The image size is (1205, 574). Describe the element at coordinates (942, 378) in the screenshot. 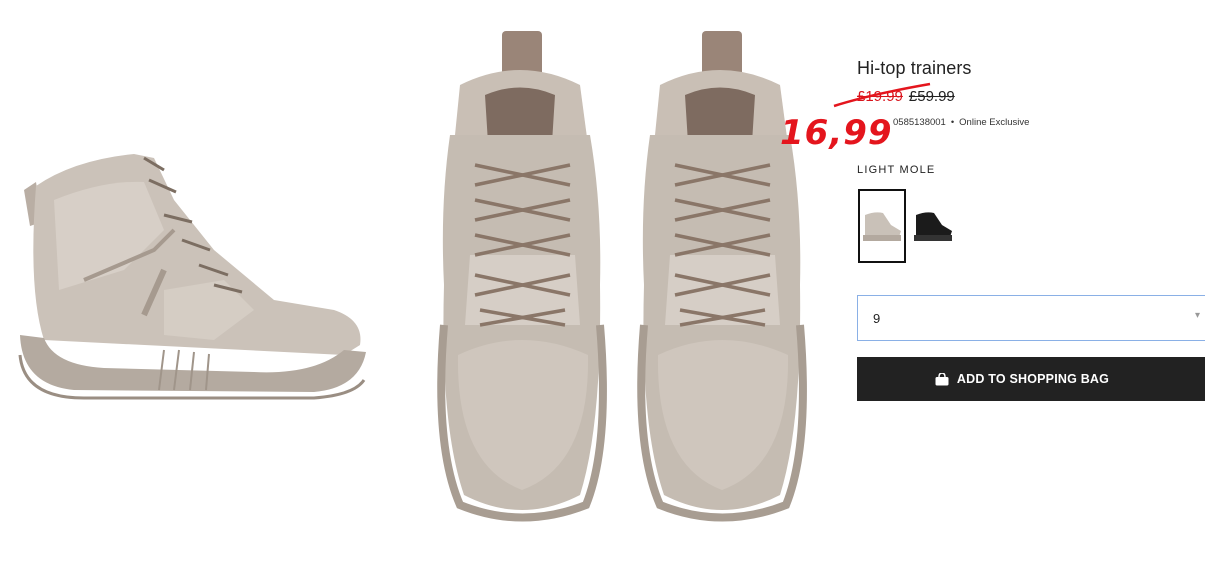

I see `shopping-bag-icon` at that location.